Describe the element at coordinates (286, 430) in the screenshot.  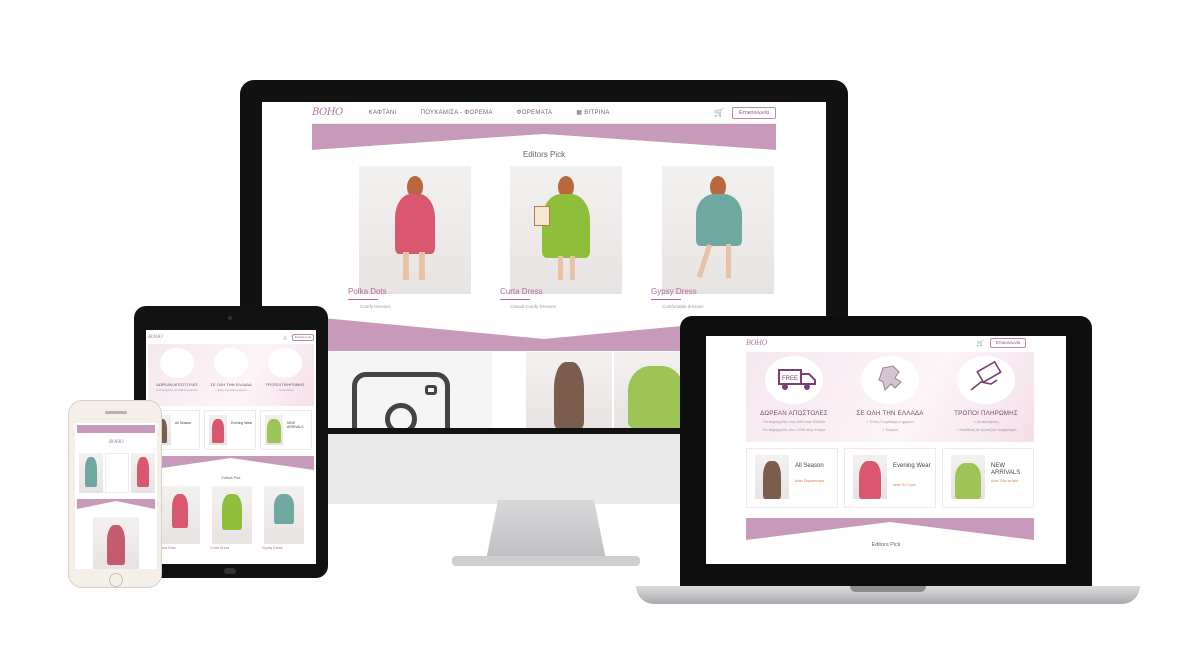
I see `category-card: NEW ARRIVALS` at that location.